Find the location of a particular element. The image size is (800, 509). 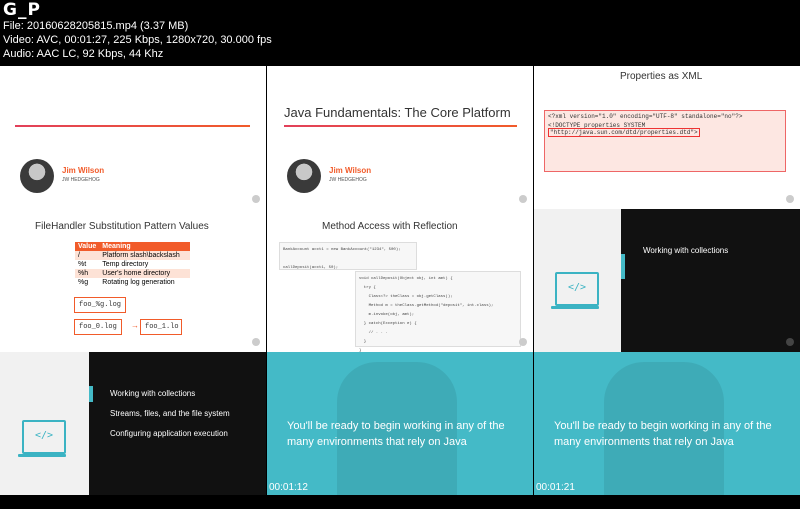

menu-item-1: Working with collections is located at coordinates (153, 393).